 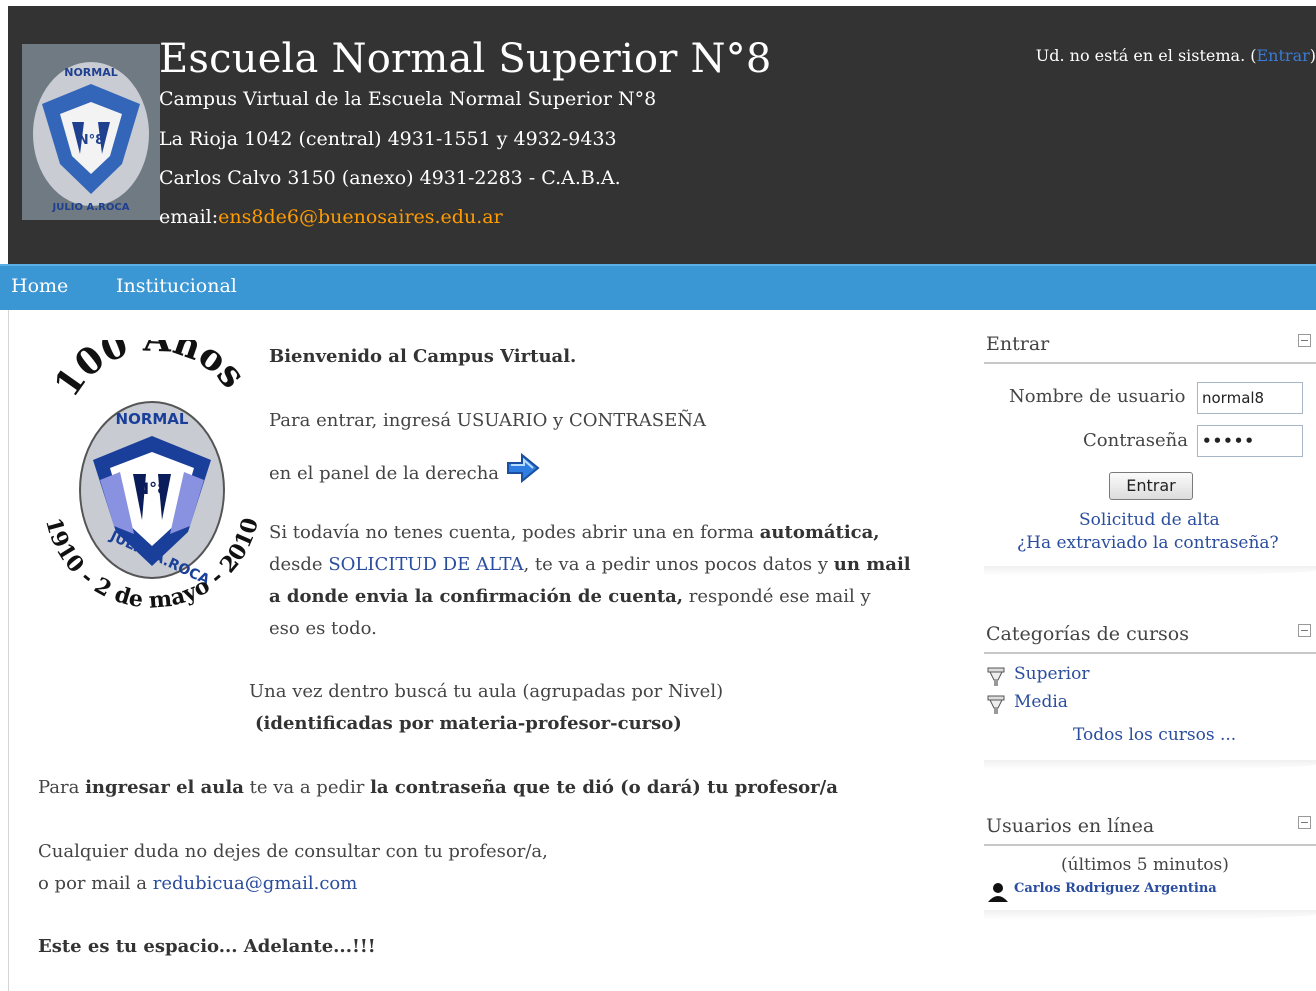 I want to click on login-block-shadow, so click(x=1150, y=571).